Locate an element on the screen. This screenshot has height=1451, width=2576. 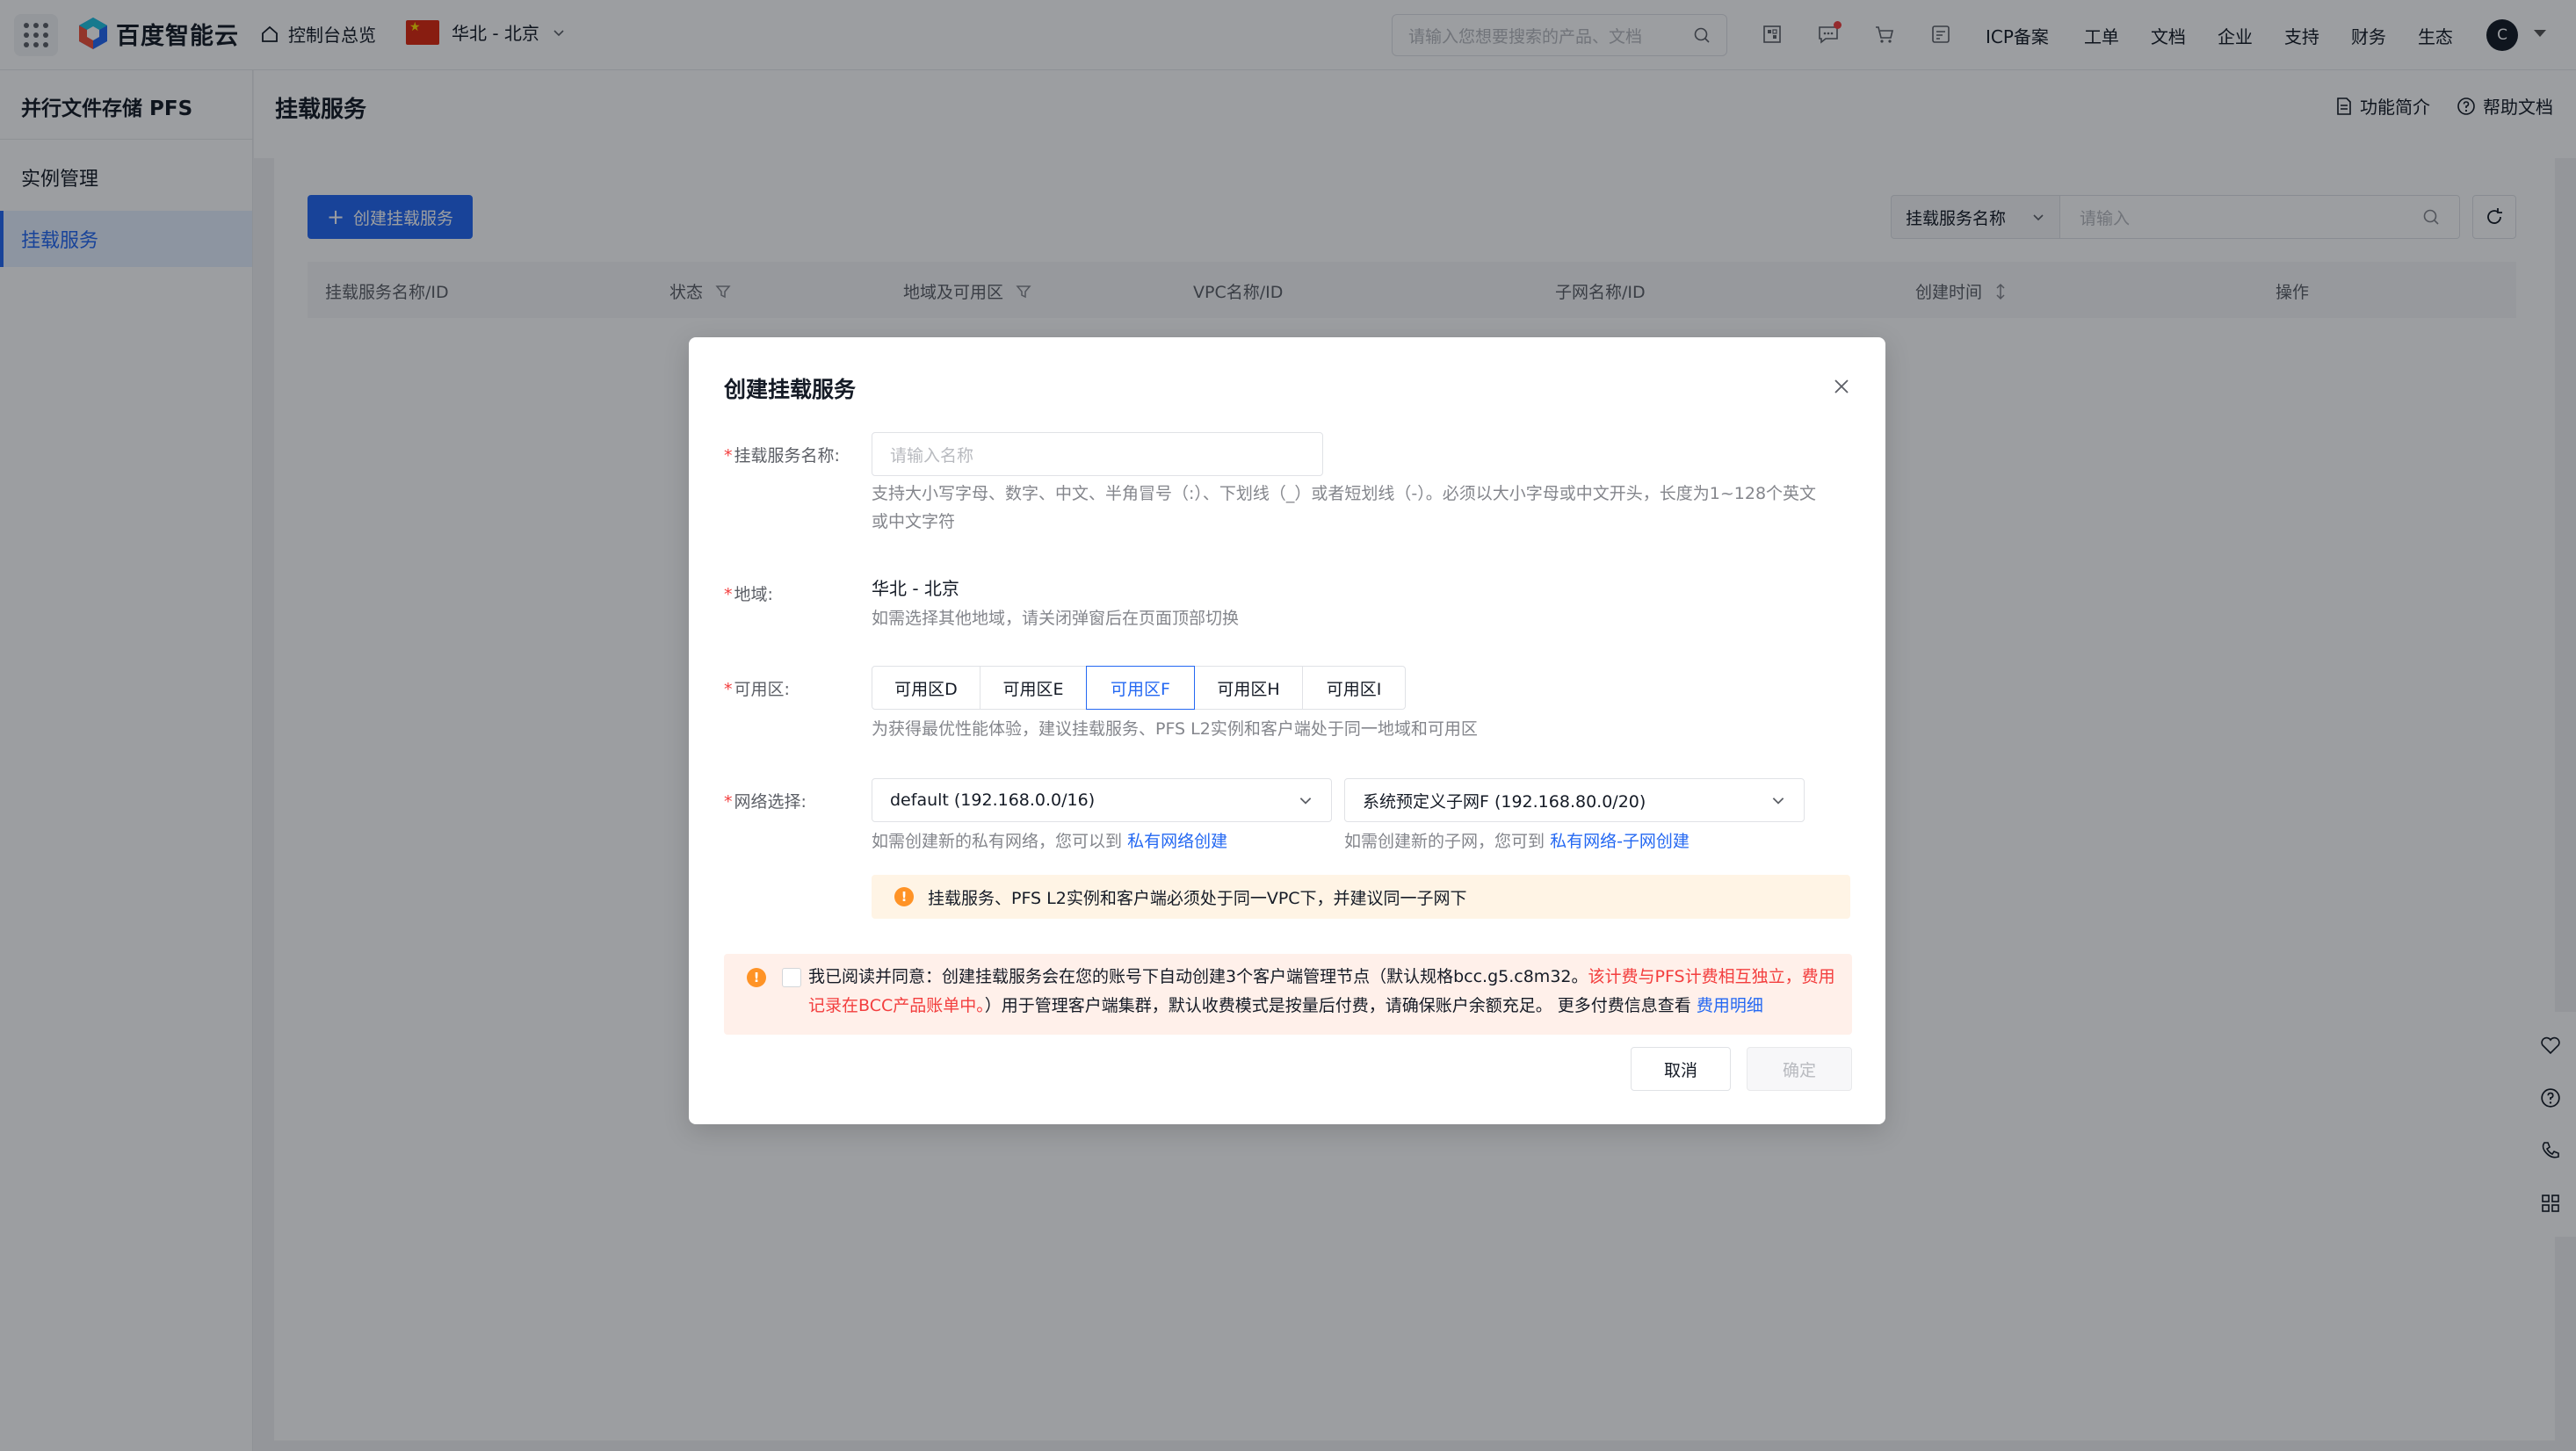
az-option-i: 可用区I is located at coordinates (1354, 688).